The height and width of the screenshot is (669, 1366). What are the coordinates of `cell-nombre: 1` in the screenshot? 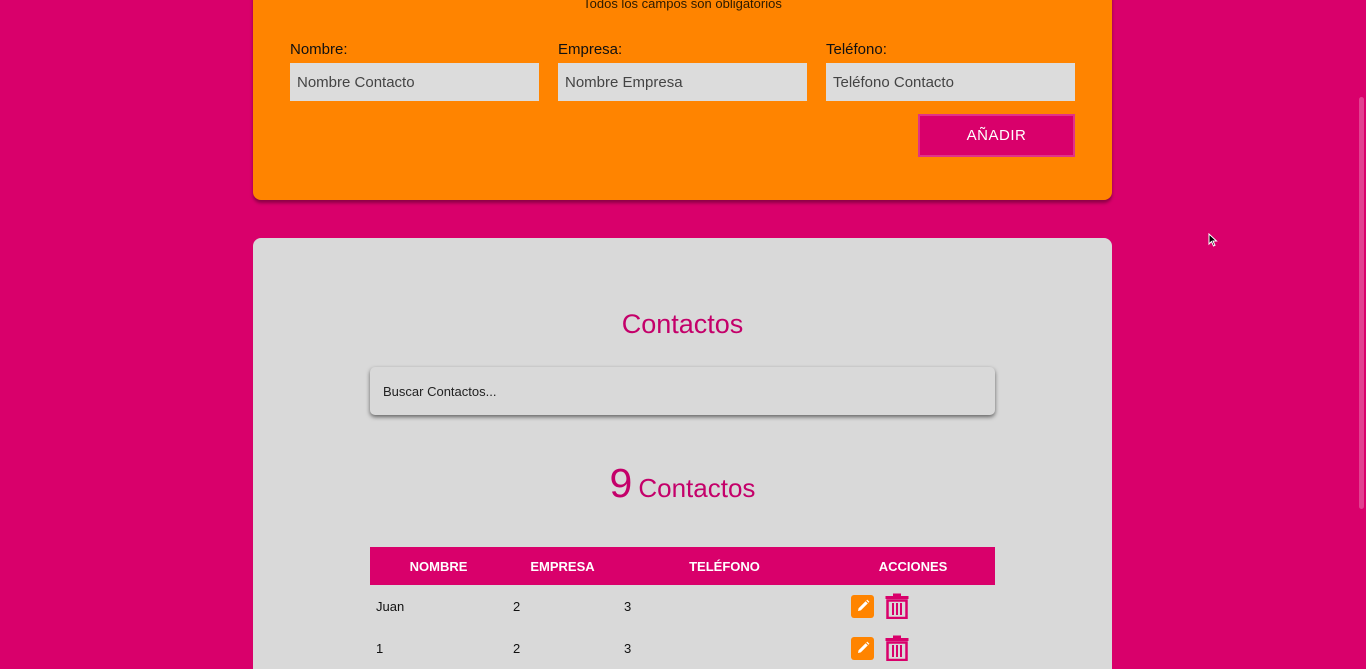 It's located at (380, 648).